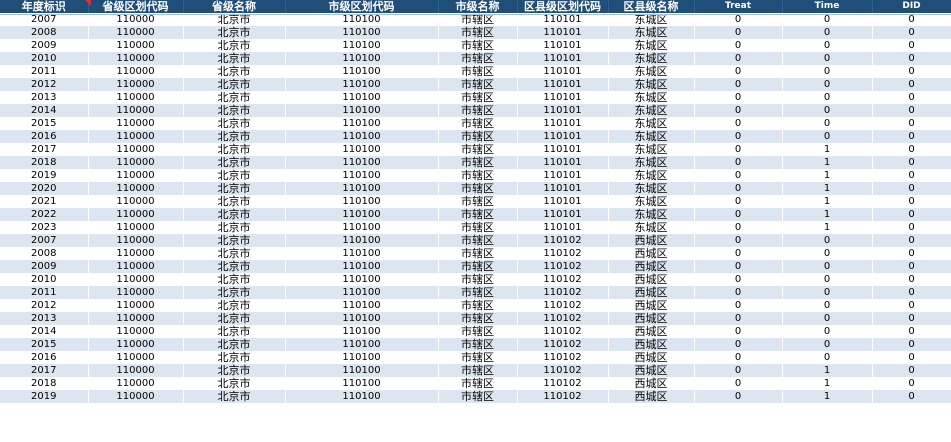  I want to click on table-cell: 2017, so click(44, 149).